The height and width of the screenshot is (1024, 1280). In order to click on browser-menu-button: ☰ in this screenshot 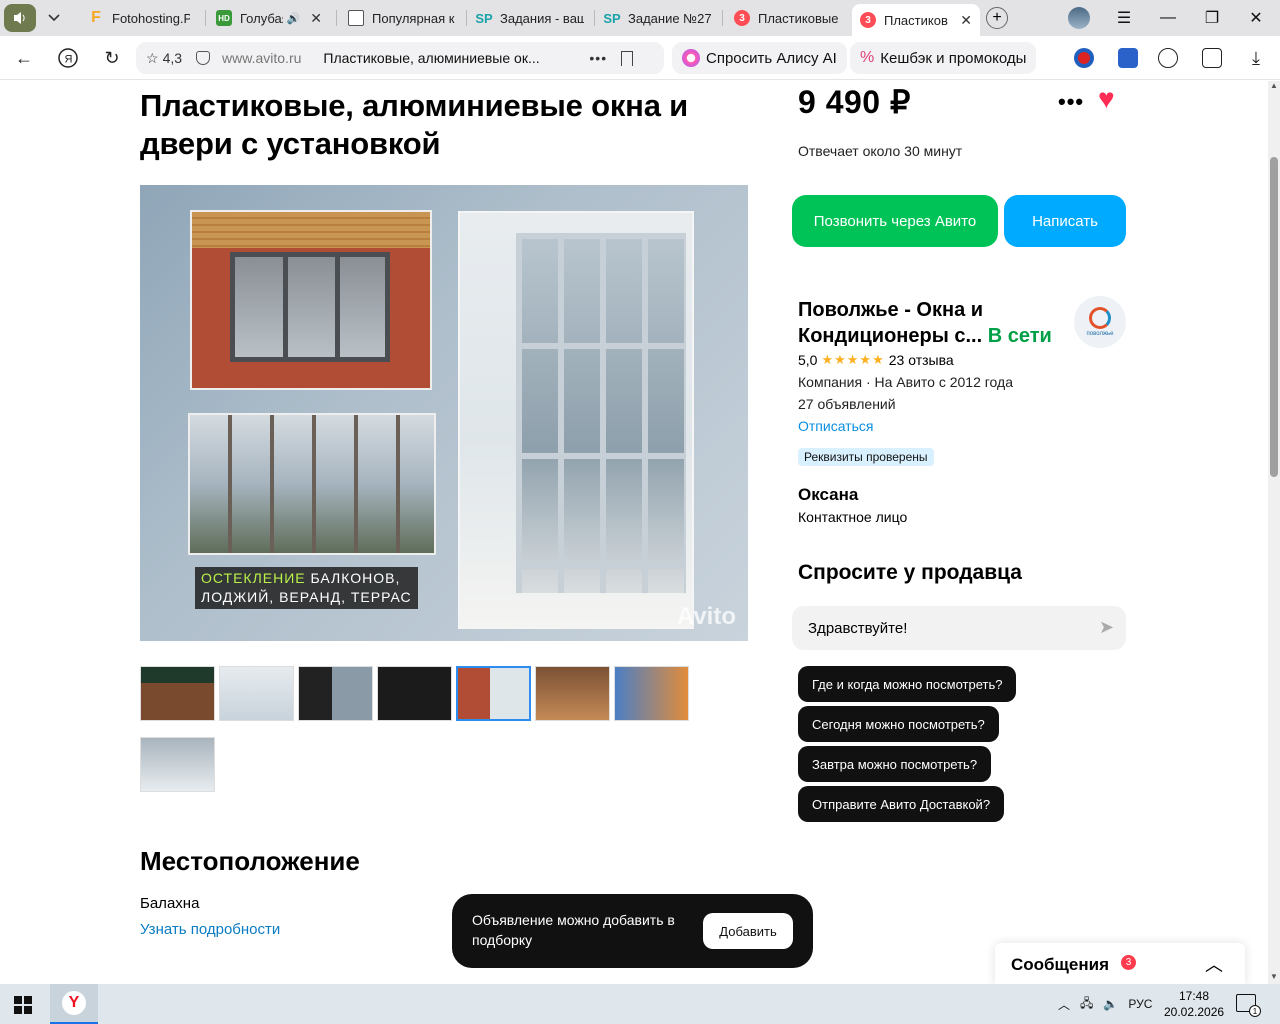, I will do `click(1124, 18)`.